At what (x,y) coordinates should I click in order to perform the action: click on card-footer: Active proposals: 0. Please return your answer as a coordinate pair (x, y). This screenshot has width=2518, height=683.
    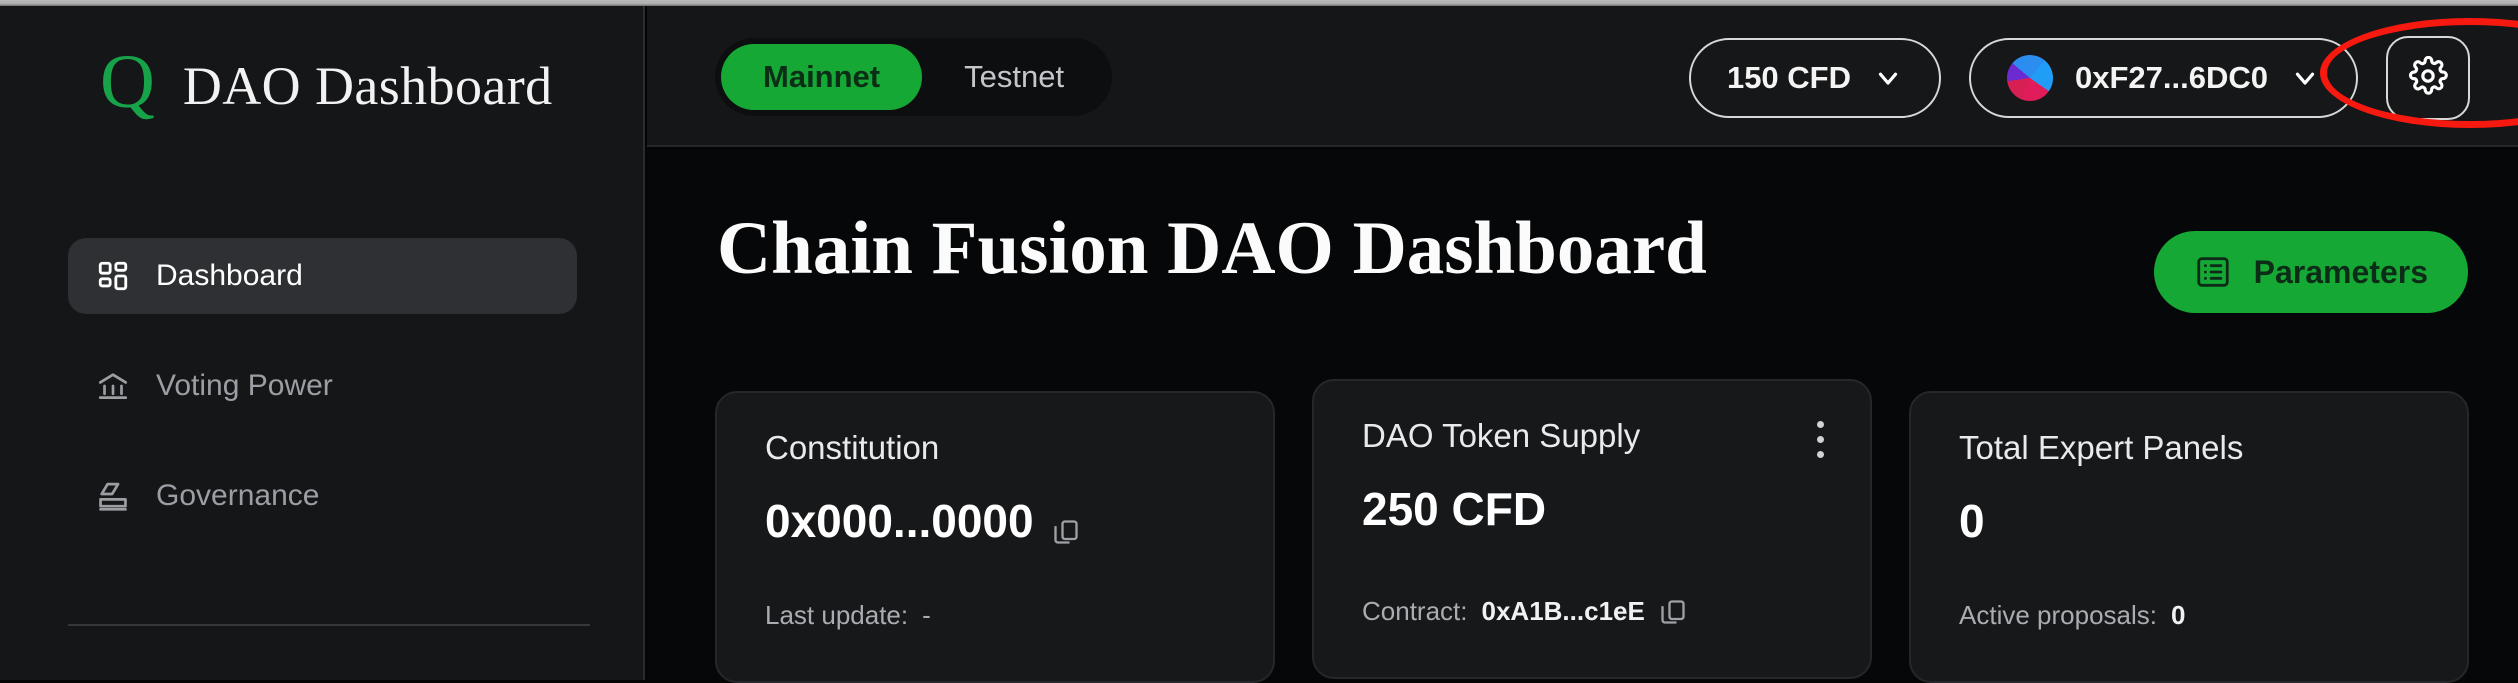
    Looking at the image, I should click on (2072, 615).